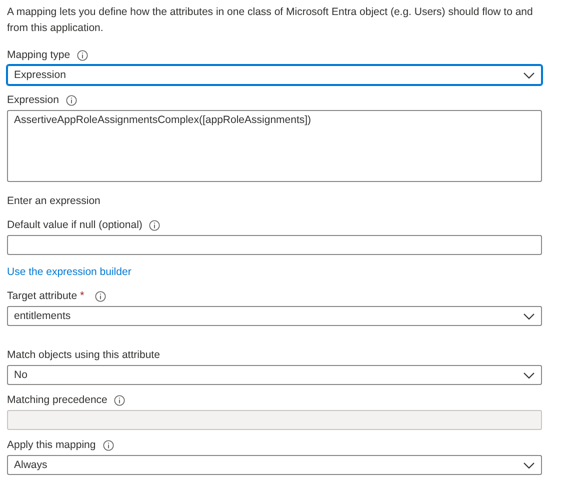 The width and height of the screenshot is (586, 500). What do you see at coordinates (57, 400) in the screenshot?
I see `field-label: Matching precedence` at bounding box center [57, 400].